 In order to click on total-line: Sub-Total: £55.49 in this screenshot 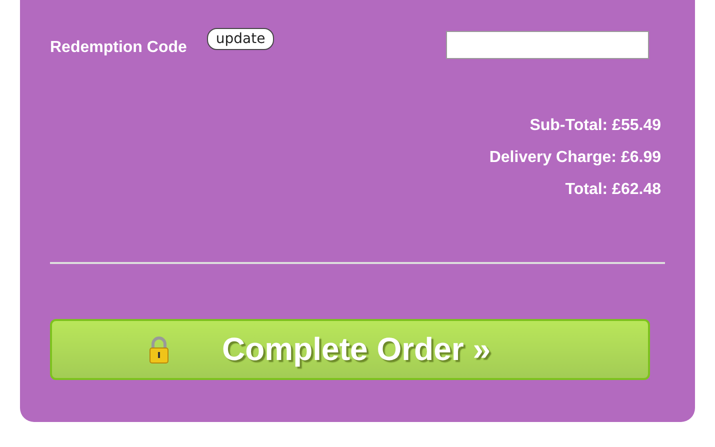, I will do `click(595, 126)`.